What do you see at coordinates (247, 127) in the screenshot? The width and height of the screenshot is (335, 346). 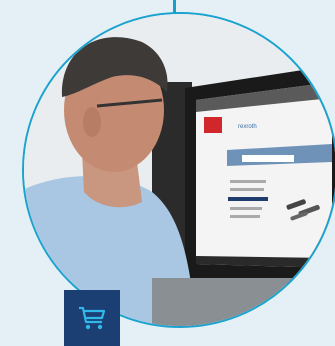 I see `screen-logo-text: rexroth` at bounding box center [247, 127].